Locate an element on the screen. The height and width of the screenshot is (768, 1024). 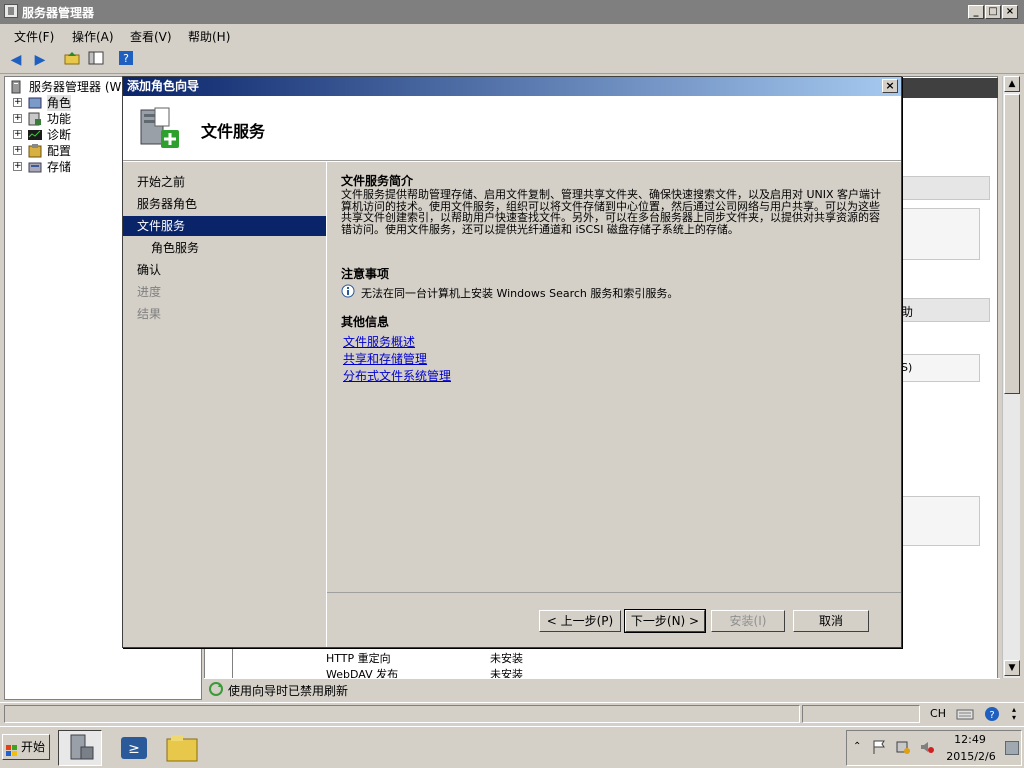
toolbar: ◀ ▶ ? is located at coordinates (512, 60).